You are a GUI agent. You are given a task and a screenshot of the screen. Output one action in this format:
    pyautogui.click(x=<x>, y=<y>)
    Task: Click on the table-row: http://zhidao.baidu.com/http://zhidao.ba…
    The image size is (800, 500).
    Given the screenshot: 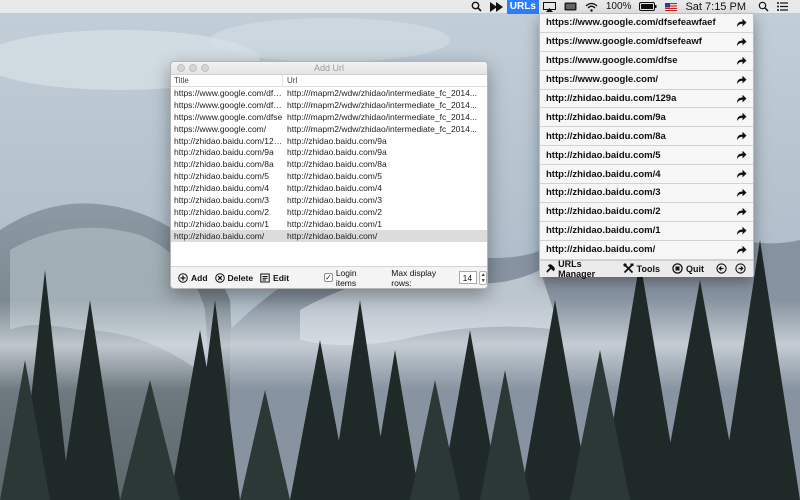 What is the action you would take?
    pyautogui.click(x=329, y=235)
    